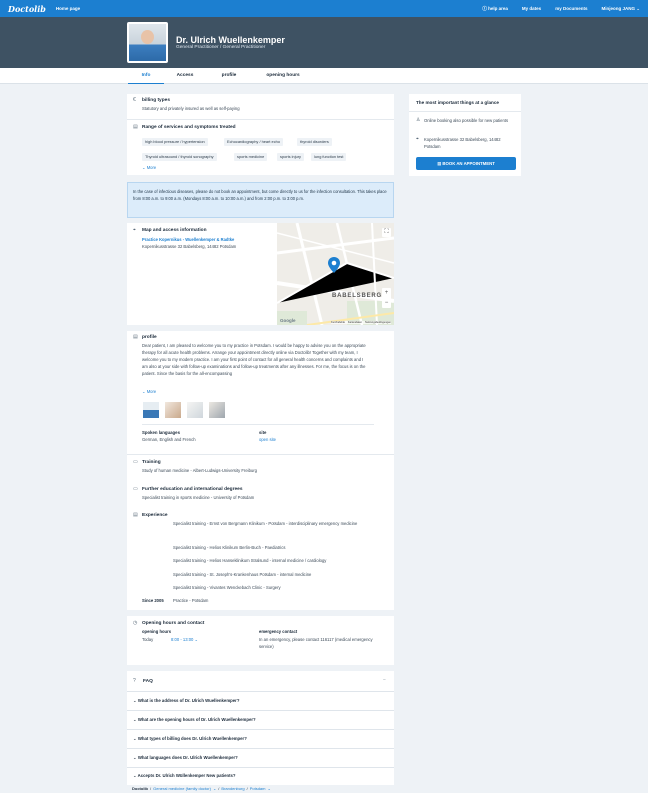 The image size is (648, 793). Describe the element at coordinates (355, 322) in the screenshot. I see `map-data-label: Kartendaten` at that location.